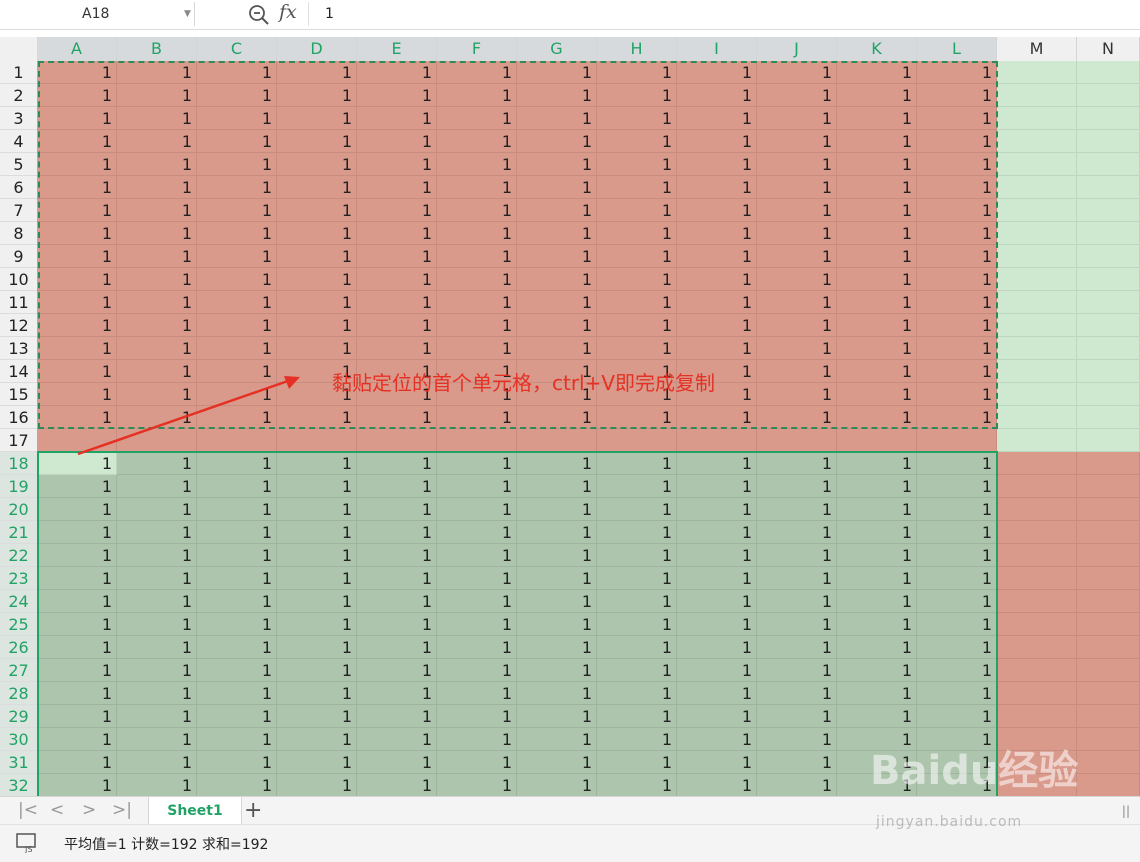 The height and width of the screenshot is (862, 1140). Describe the element at coordinates (717, 187) in the screenshot. I see `cell-i6: 1` at that location.